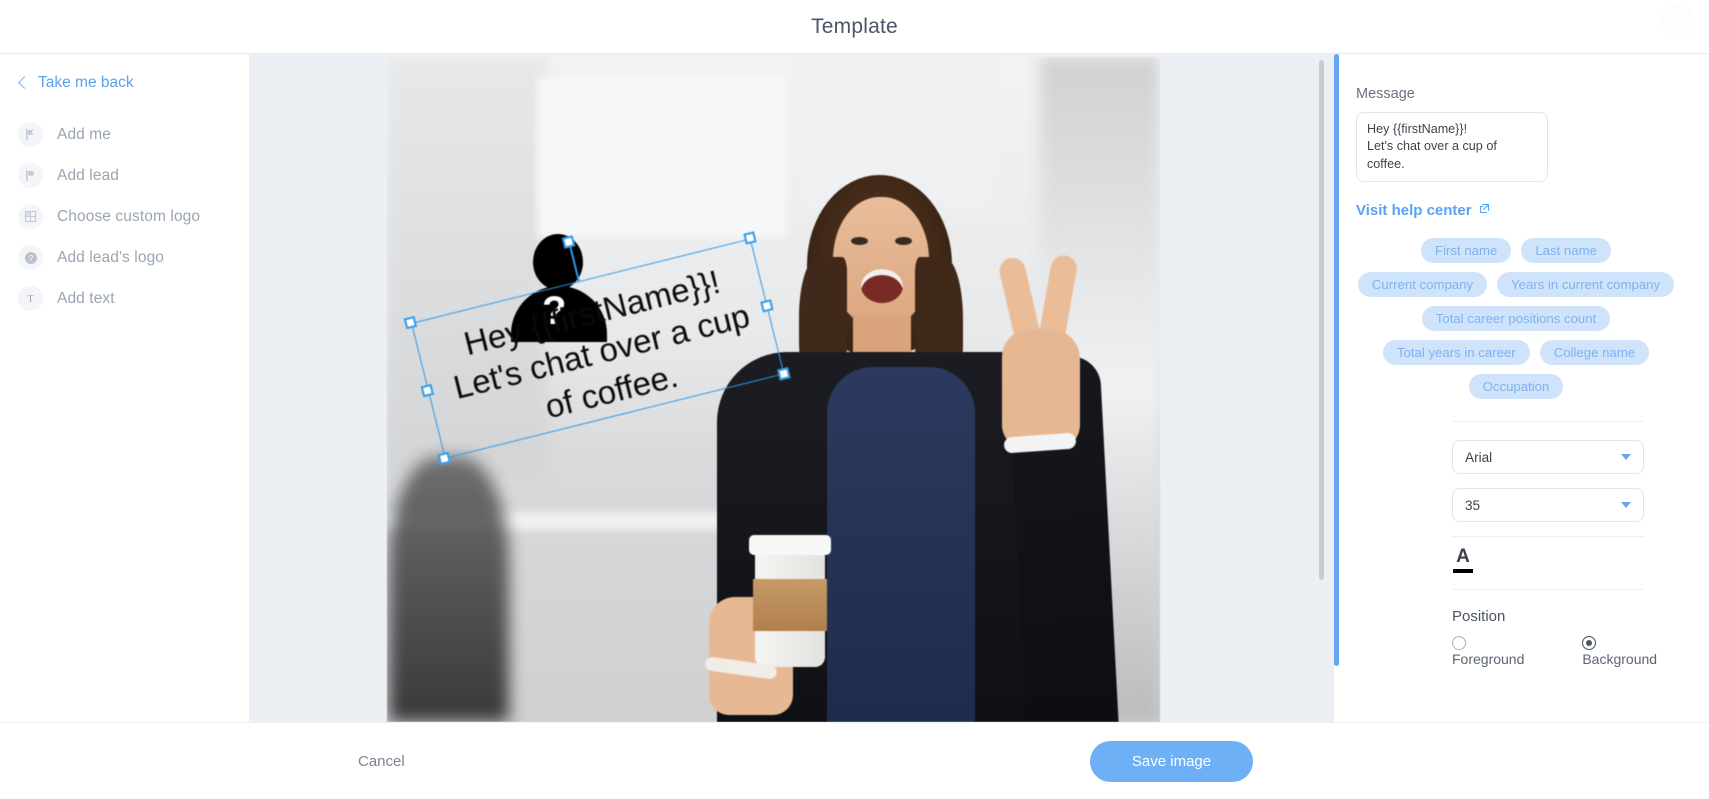 The width and height of the screenshot is (1709, 799). What do you see at coordinates (854, 760) in the screenshot?
I see `page-footer: Cancel Save image` at bounding box center [854, 760].